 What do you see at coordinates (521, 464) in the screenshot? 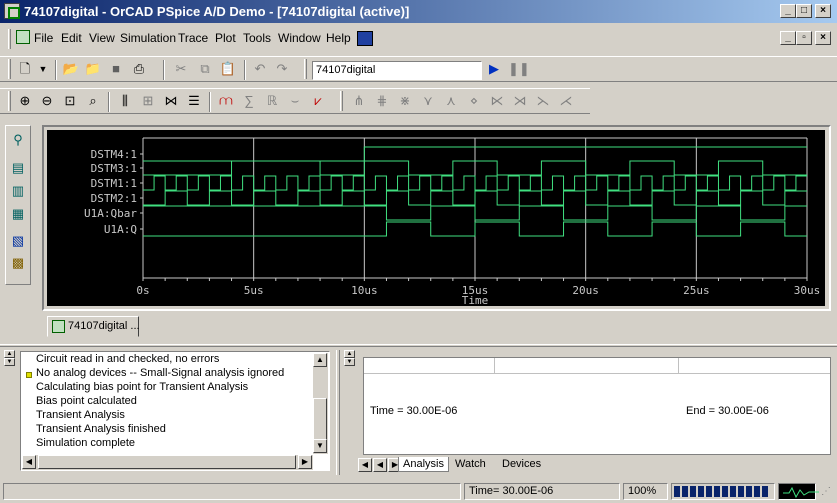
I see `tab-devices: Devices` at bounding box center [521, 464].